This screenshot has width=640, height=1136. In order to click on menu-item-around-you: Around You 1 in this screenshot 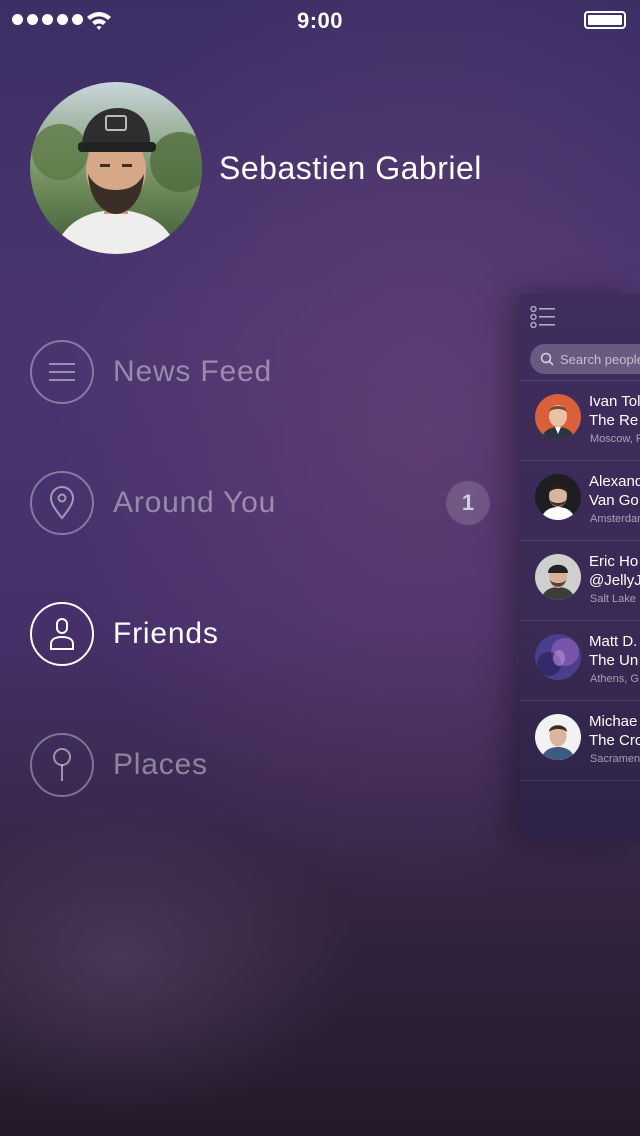, I will do `click(265, 503)`.